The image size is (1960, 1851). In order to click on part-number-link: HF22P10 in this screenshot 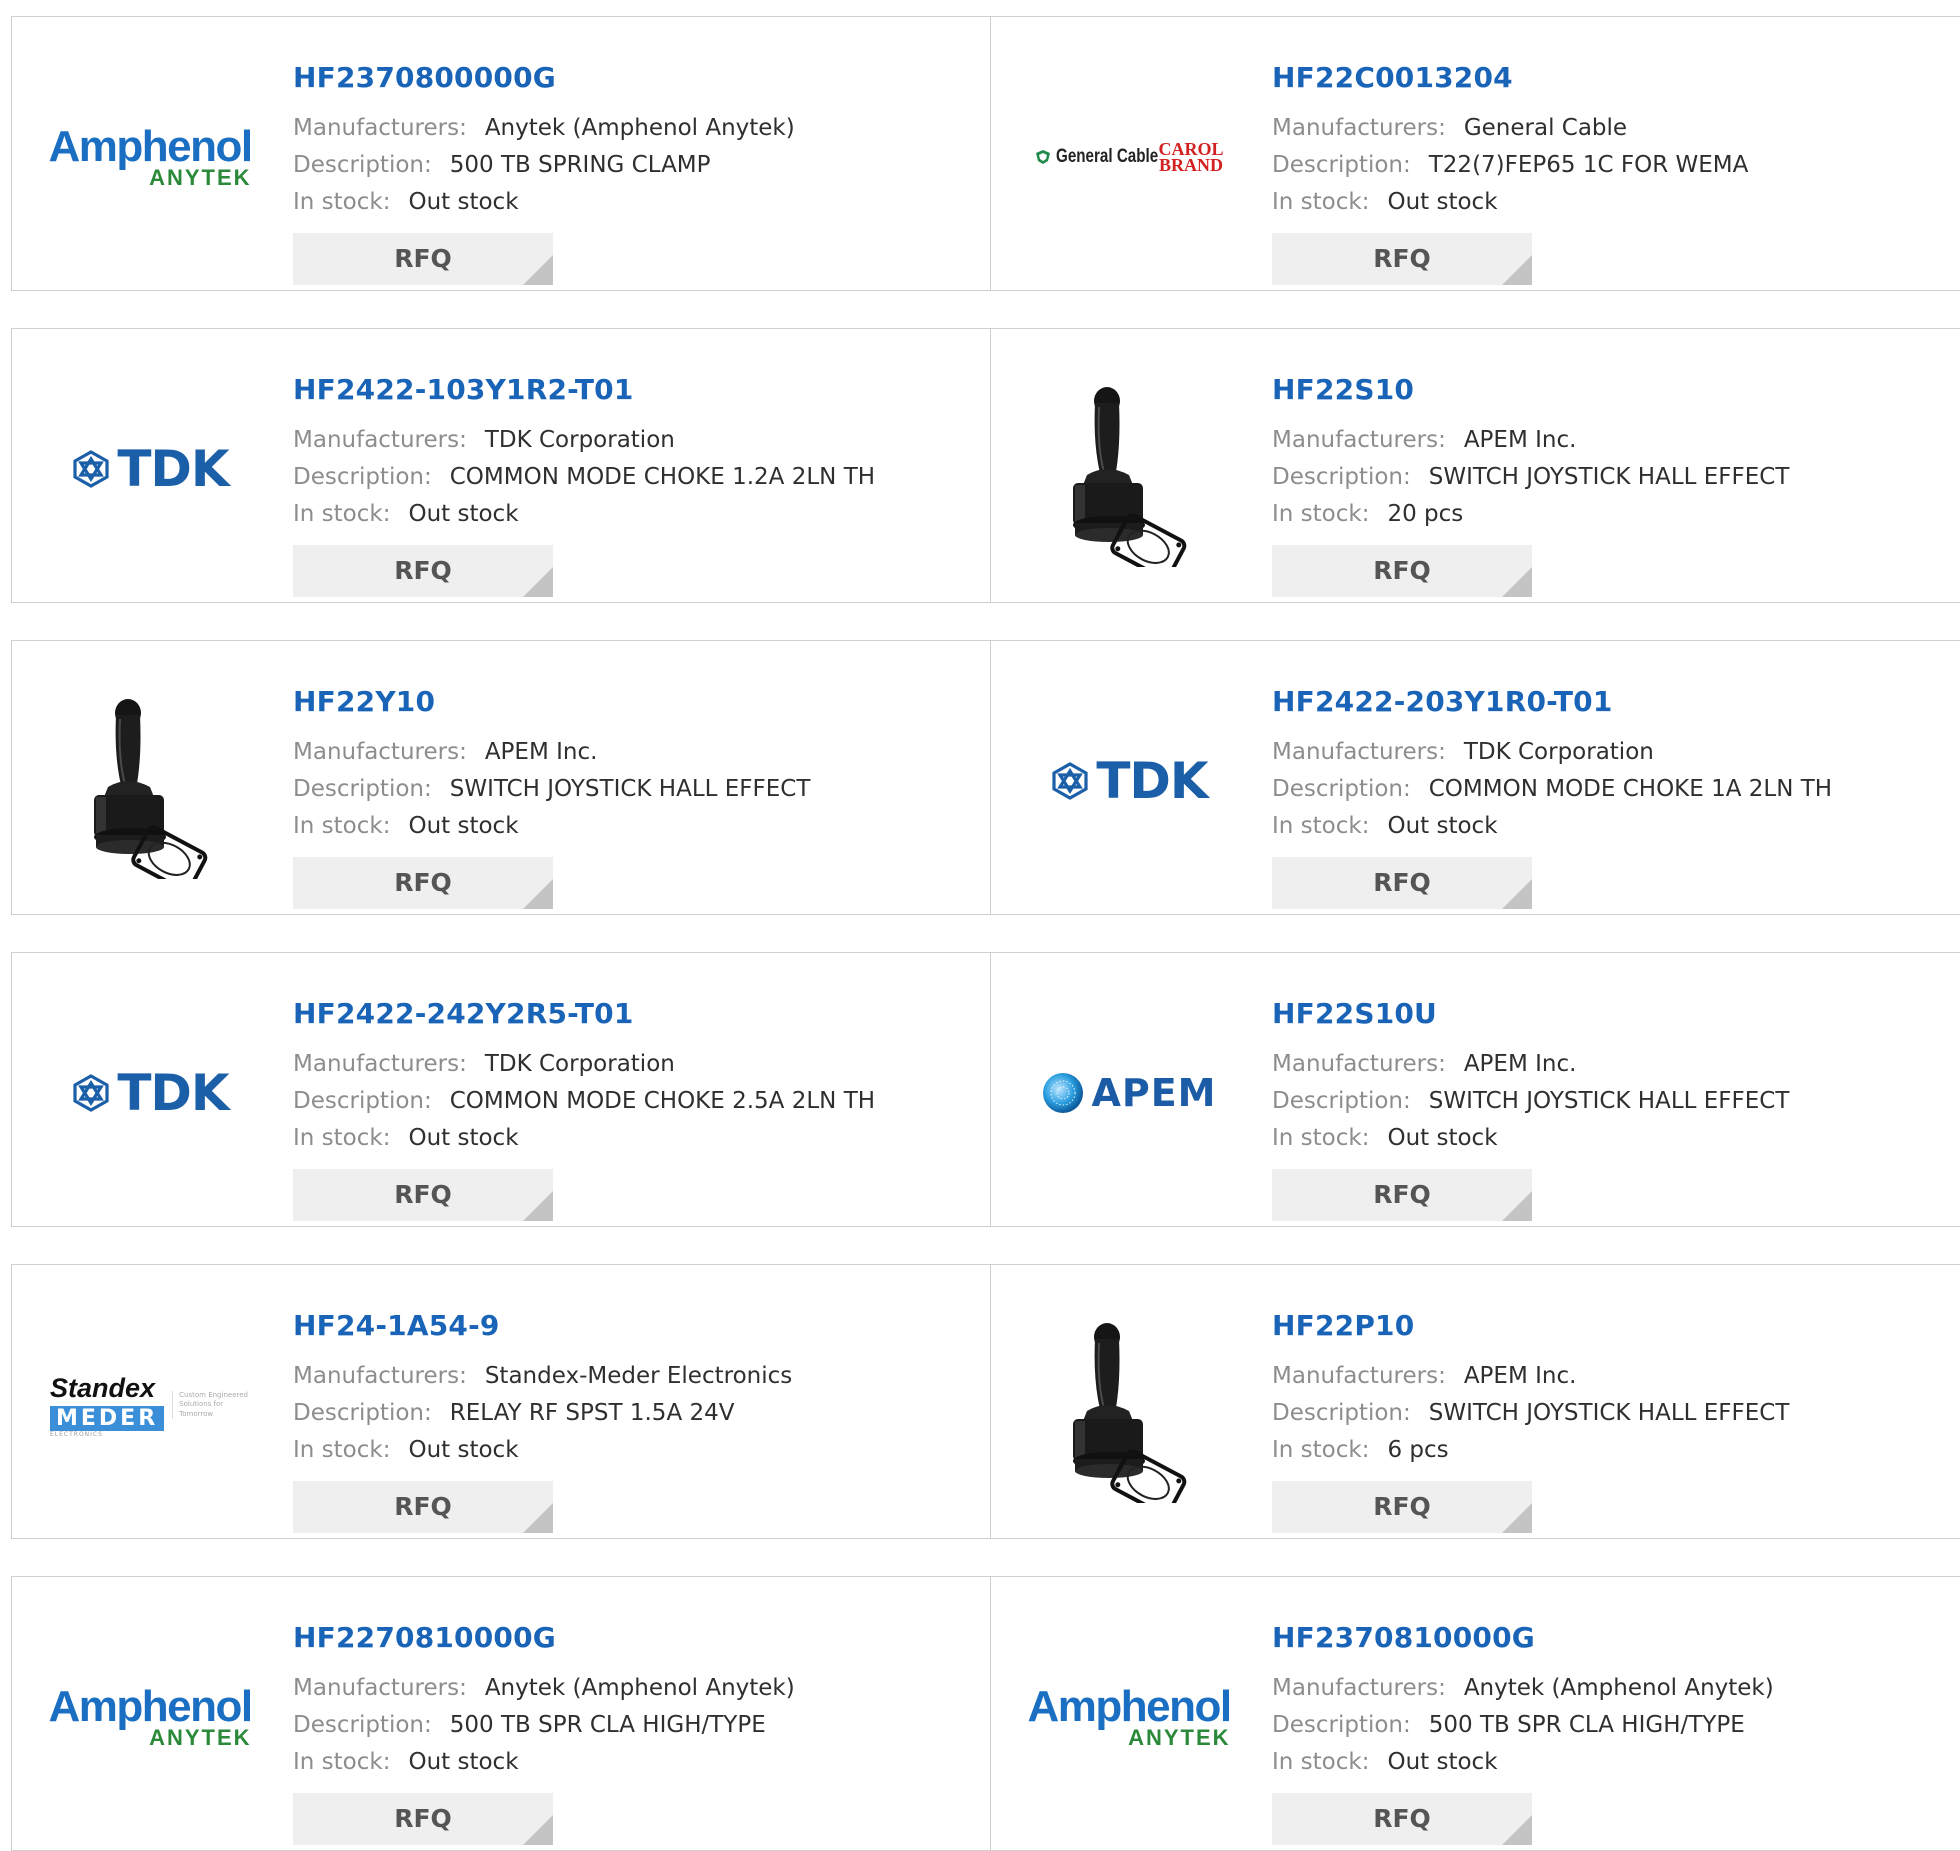, I will do `click(1343, 1325)`.